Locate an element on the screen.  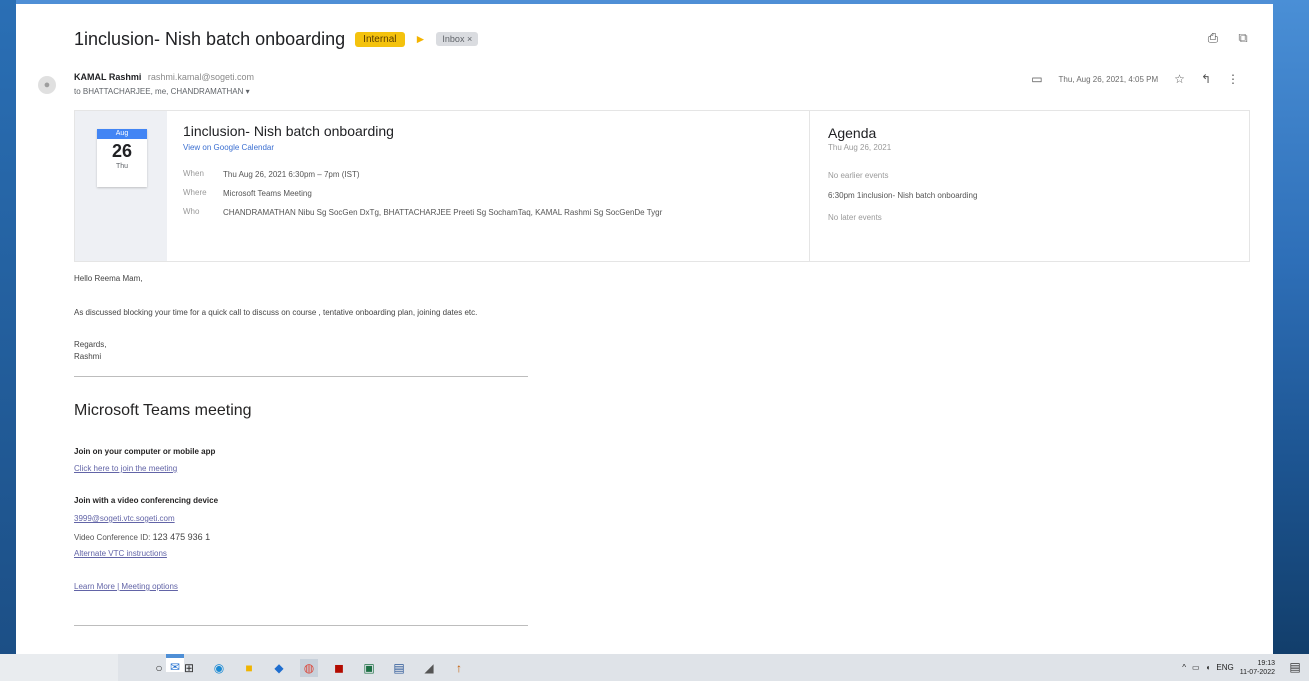
file-explorer-icon: ■ is located at coordinates (249, 668).